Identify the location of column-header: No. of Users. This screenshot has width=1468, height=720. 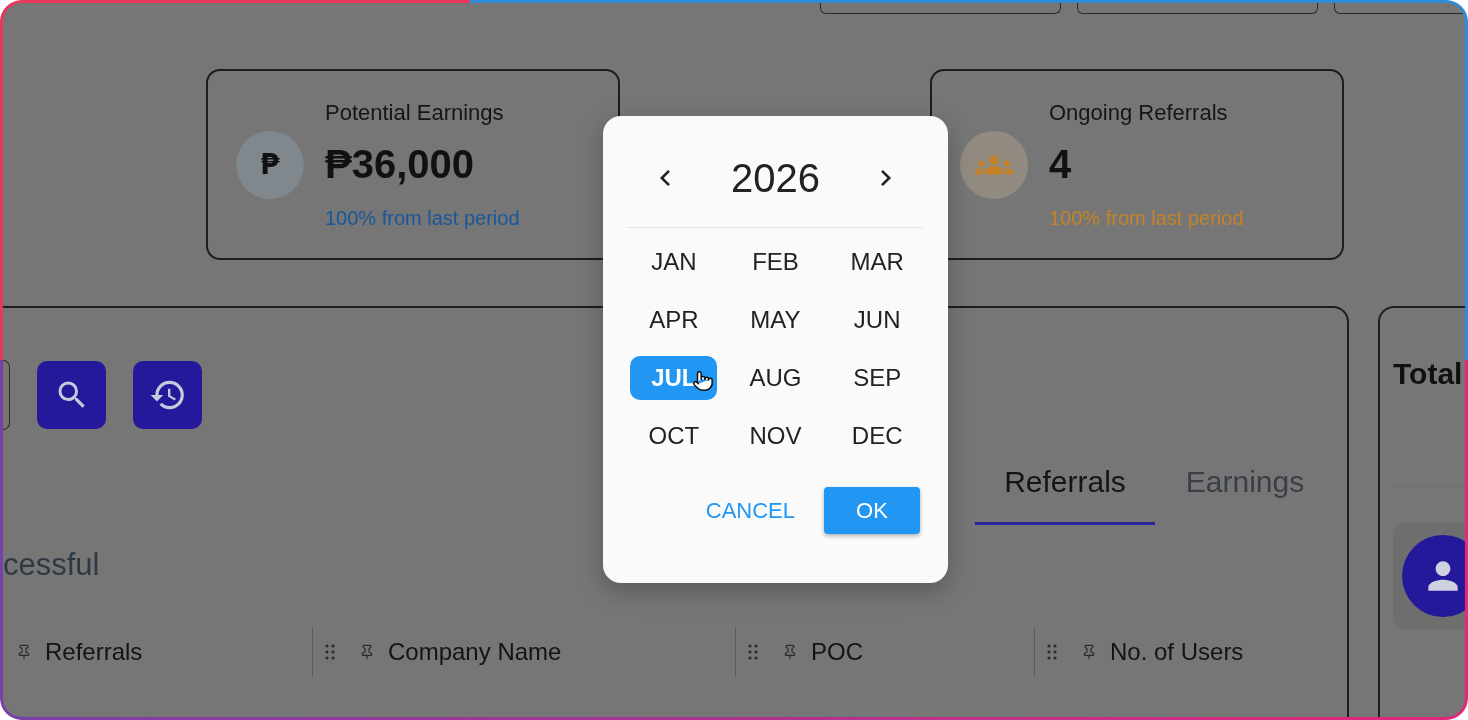
(1177, 652).